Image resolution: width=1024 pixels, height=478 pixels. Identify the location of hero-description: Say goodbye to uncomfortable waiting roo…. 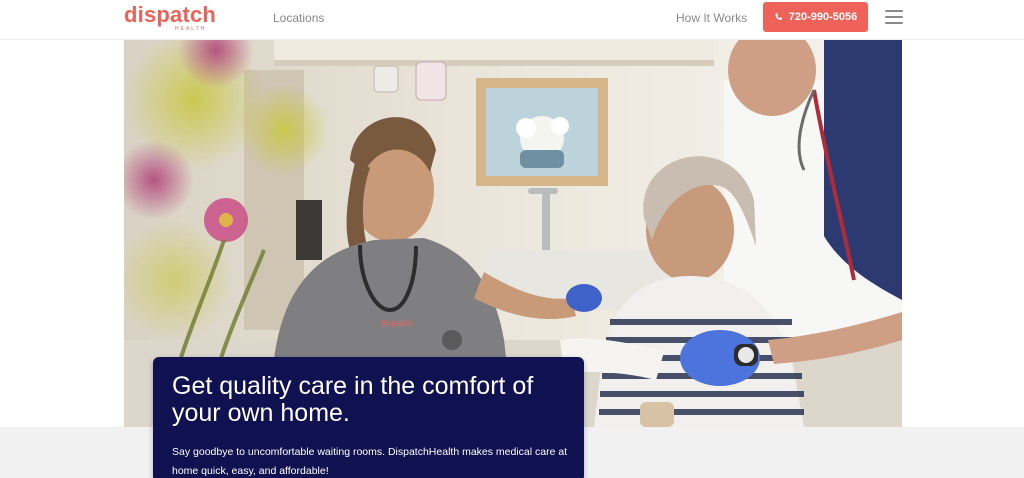
(370, 461).